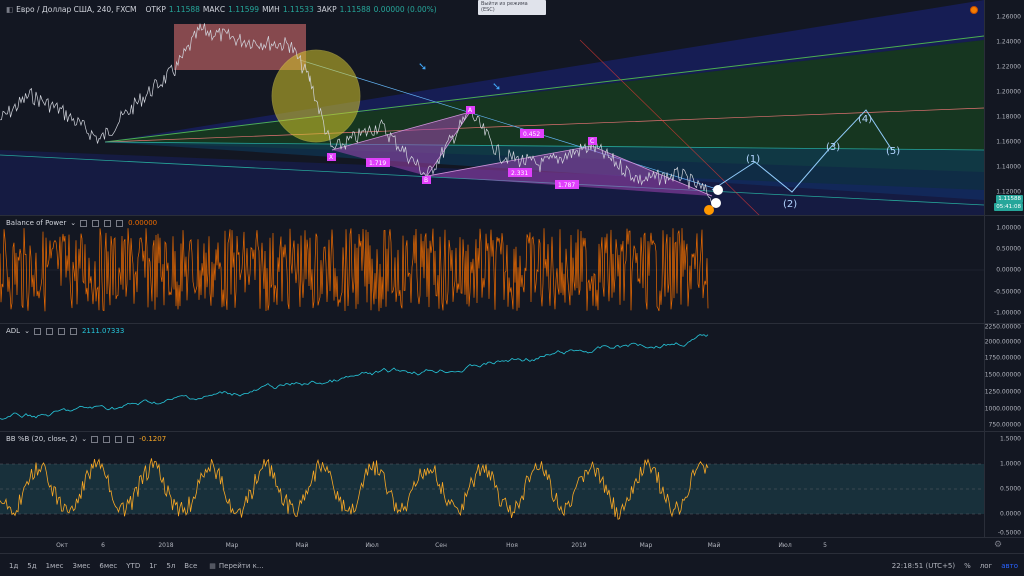 This screenshot has height=576, width=1024. Describe the element at coordinates (1008, 17) in the screenshot. I see `price-tick: 1.26000` at that location.